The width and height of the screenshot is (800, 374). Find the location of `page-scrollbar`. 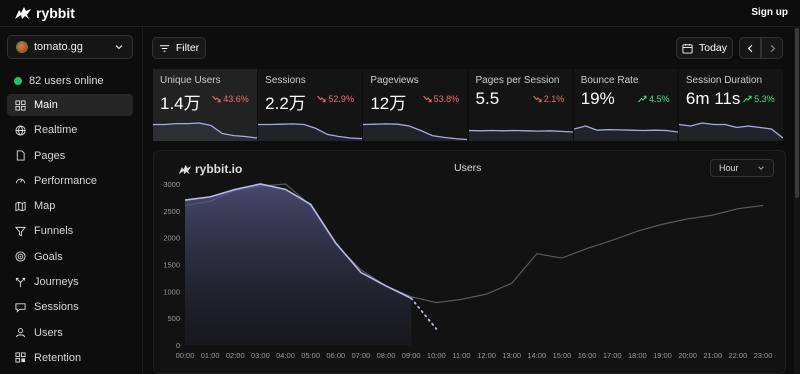

page-scrollbar is located at coordinates (797, 200).